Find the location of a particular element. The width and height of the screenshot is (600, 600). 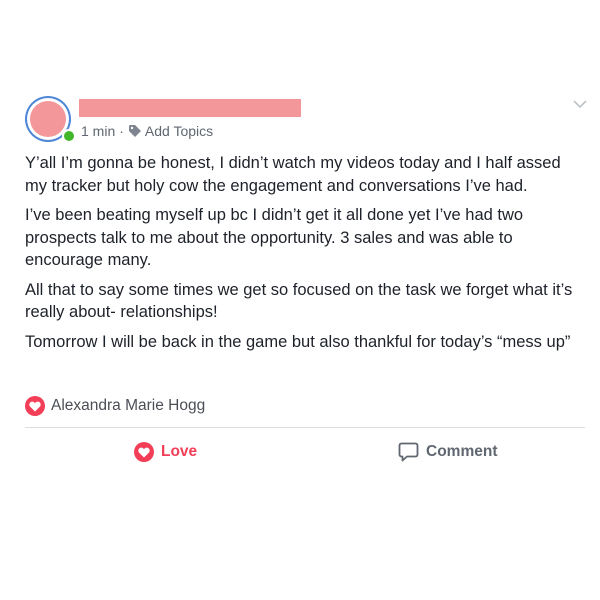

love-button-label: Love is located at coordinates (179, 451).